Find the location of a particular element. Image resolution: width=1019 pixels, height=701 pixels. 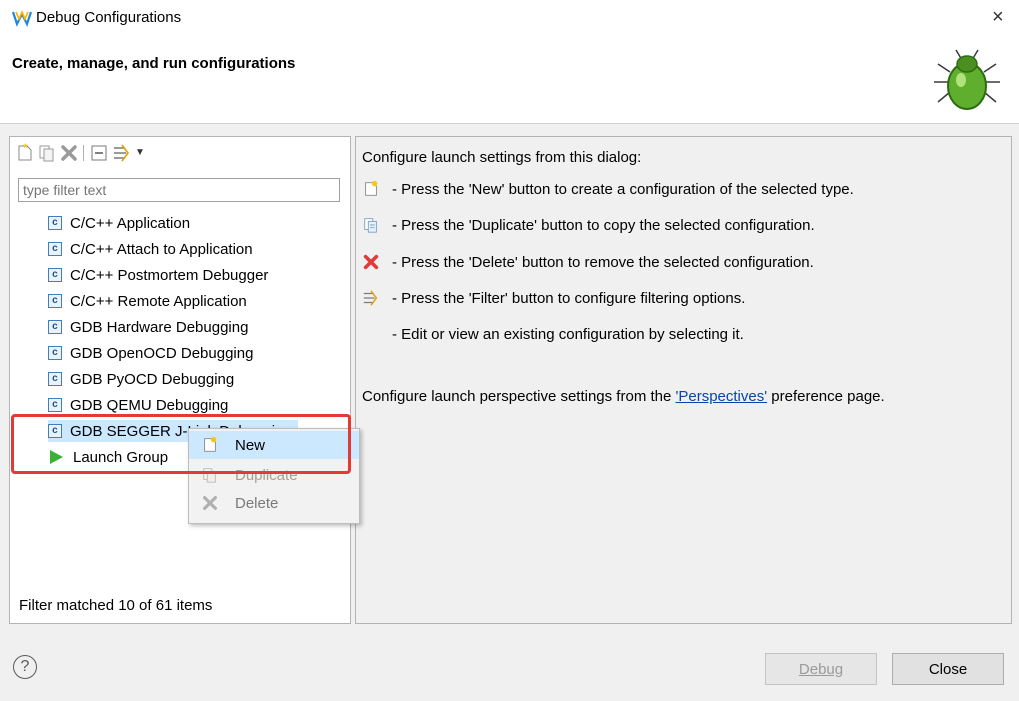

close-button: Close is located at coordinates (948, 669).